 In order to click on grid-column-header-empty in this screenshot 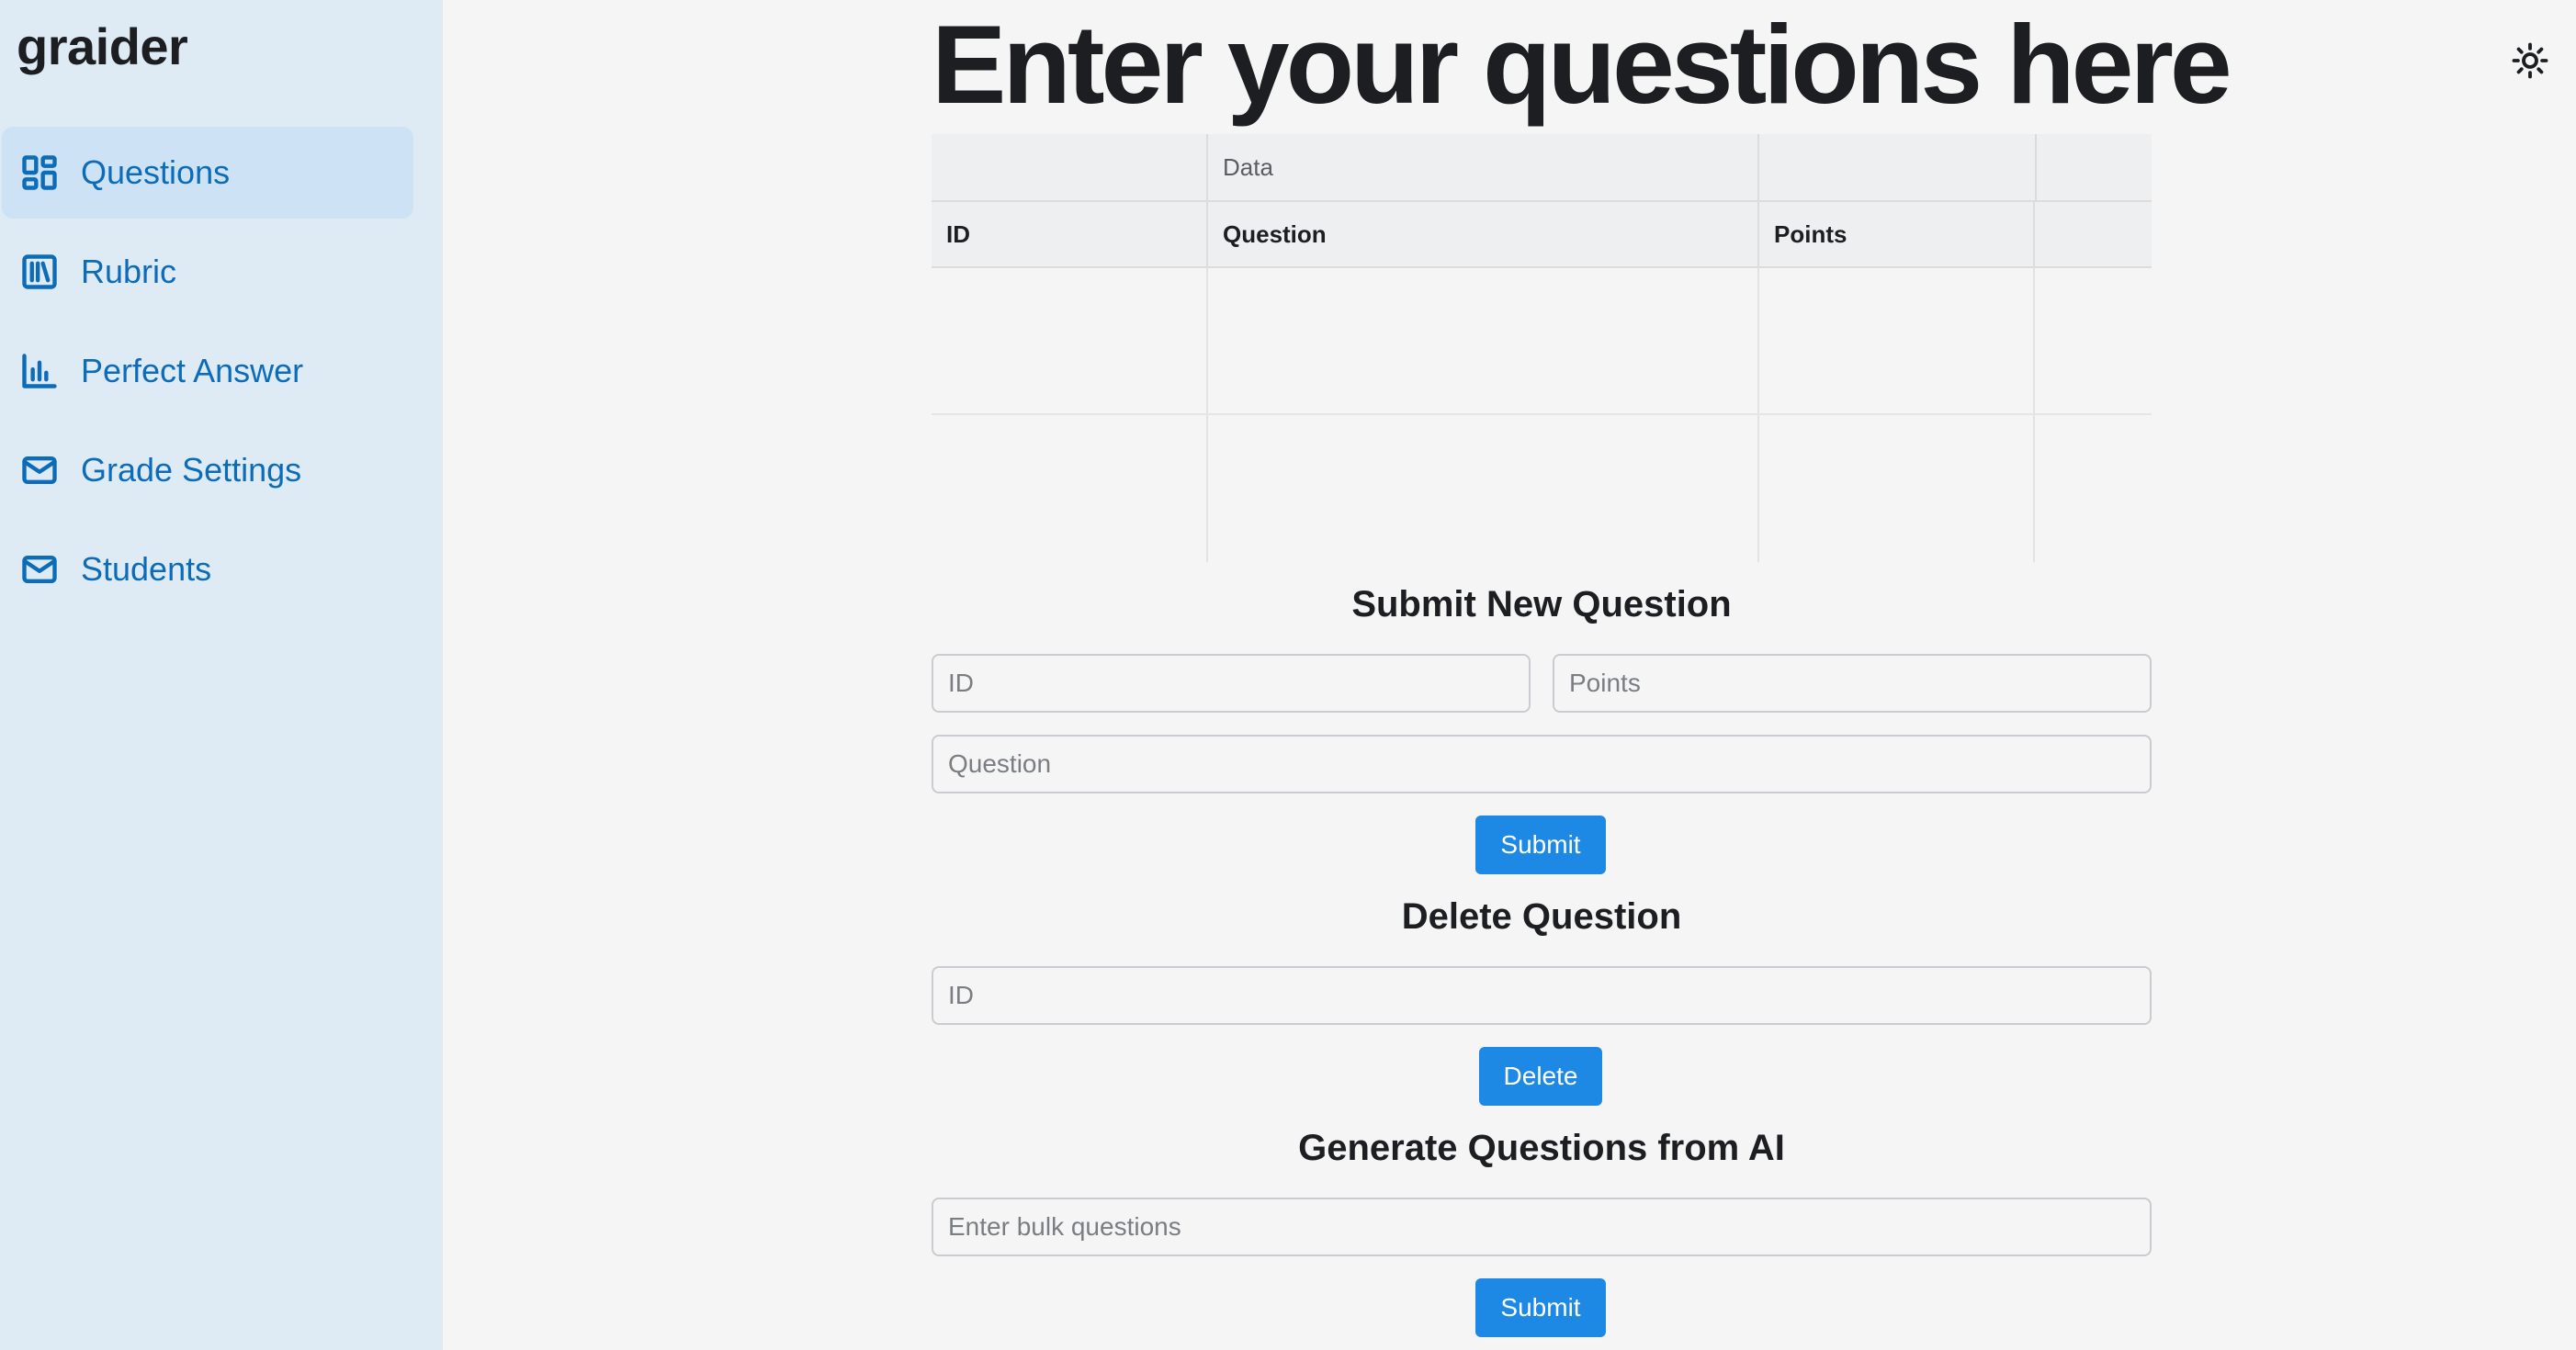, I will do `click(2093, 235)`.